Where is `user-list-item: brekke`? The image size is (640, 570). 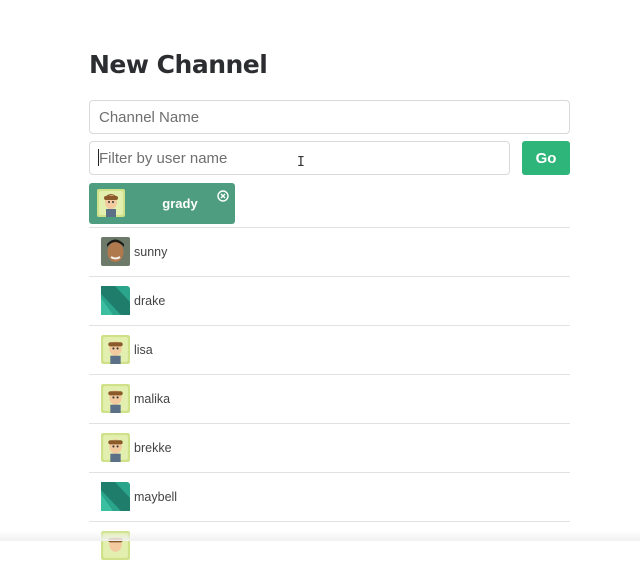 user-list-item: brekke is located at coordinates (329, 447).